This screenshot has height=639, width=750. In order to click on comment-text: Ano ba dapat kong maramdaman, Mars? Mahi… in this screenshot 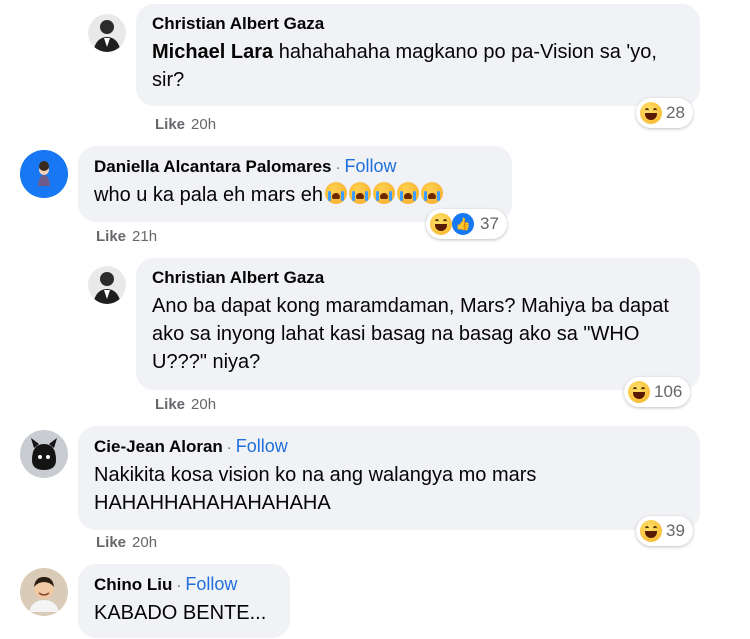, I will do `click(410, 334)`.